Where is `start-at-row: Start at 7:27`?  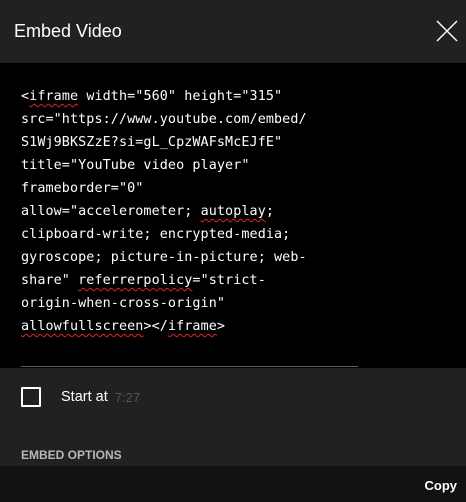
start-at-row: Start at 7:27 is located at coordinates (80, 397).